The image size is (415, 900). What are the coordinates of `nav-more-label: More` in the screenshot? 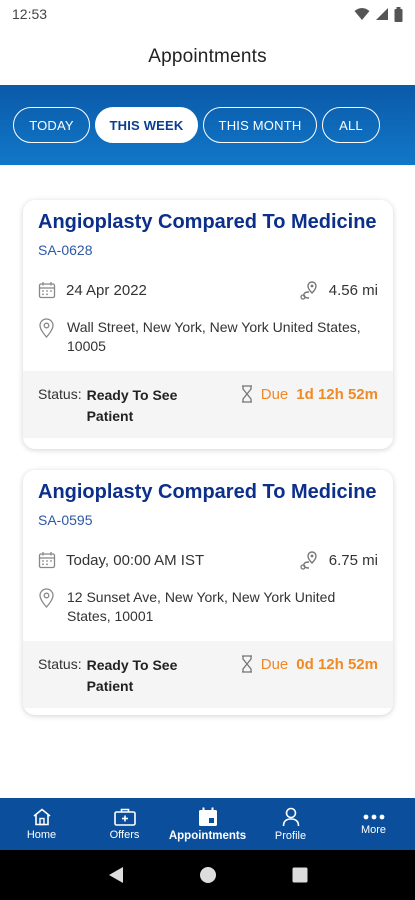 It's located at (373, 829).